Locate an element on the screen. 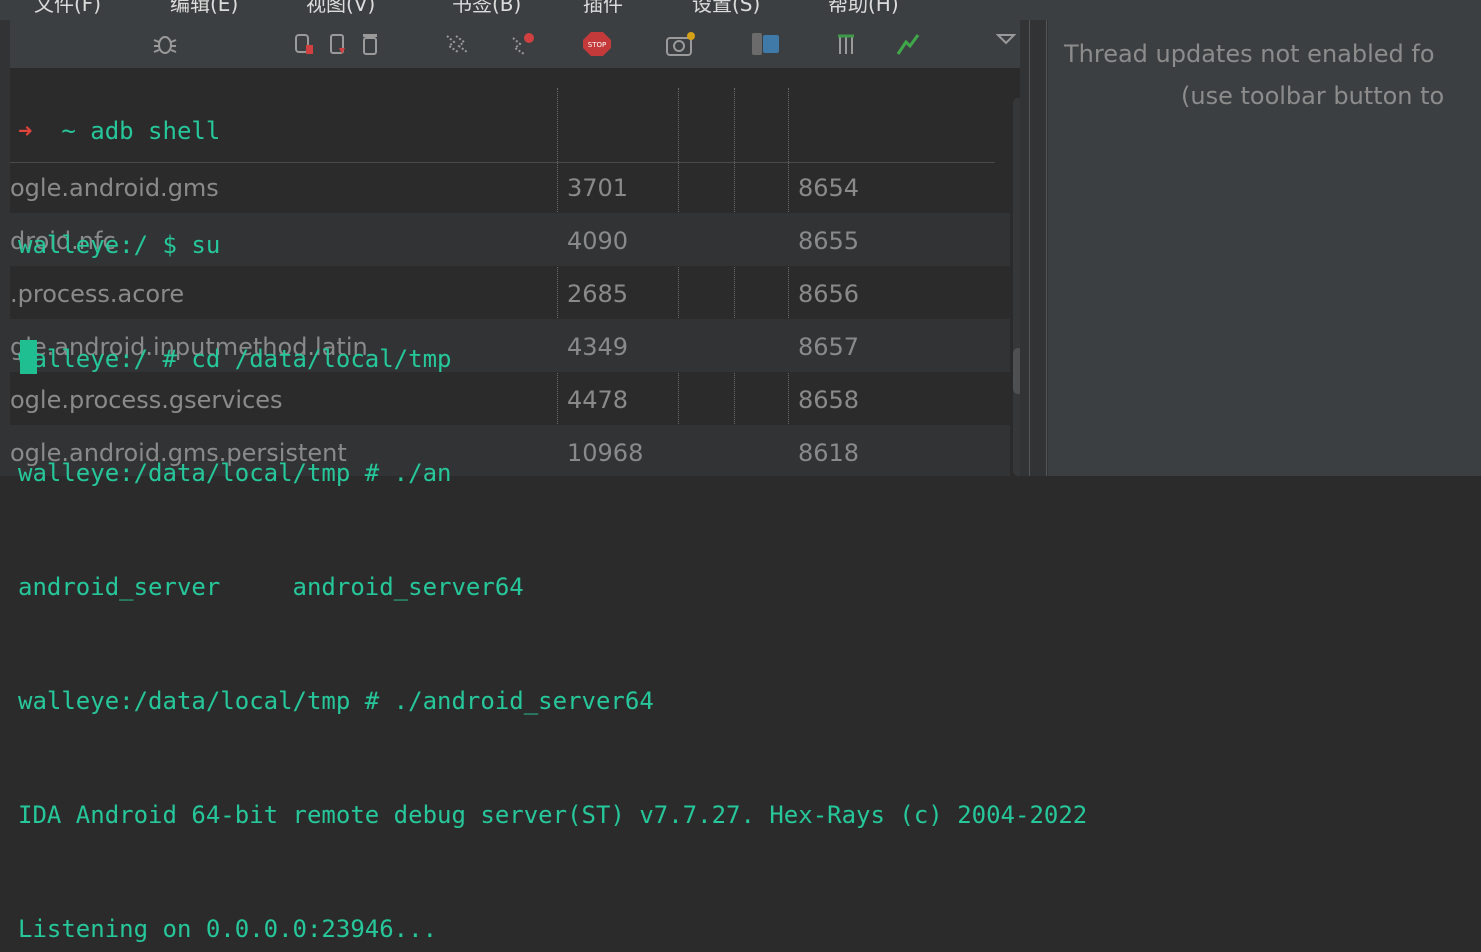 This screenshot has height=952, width=1481. menu-file: 文件(F) is located at coordinates (67, 8).